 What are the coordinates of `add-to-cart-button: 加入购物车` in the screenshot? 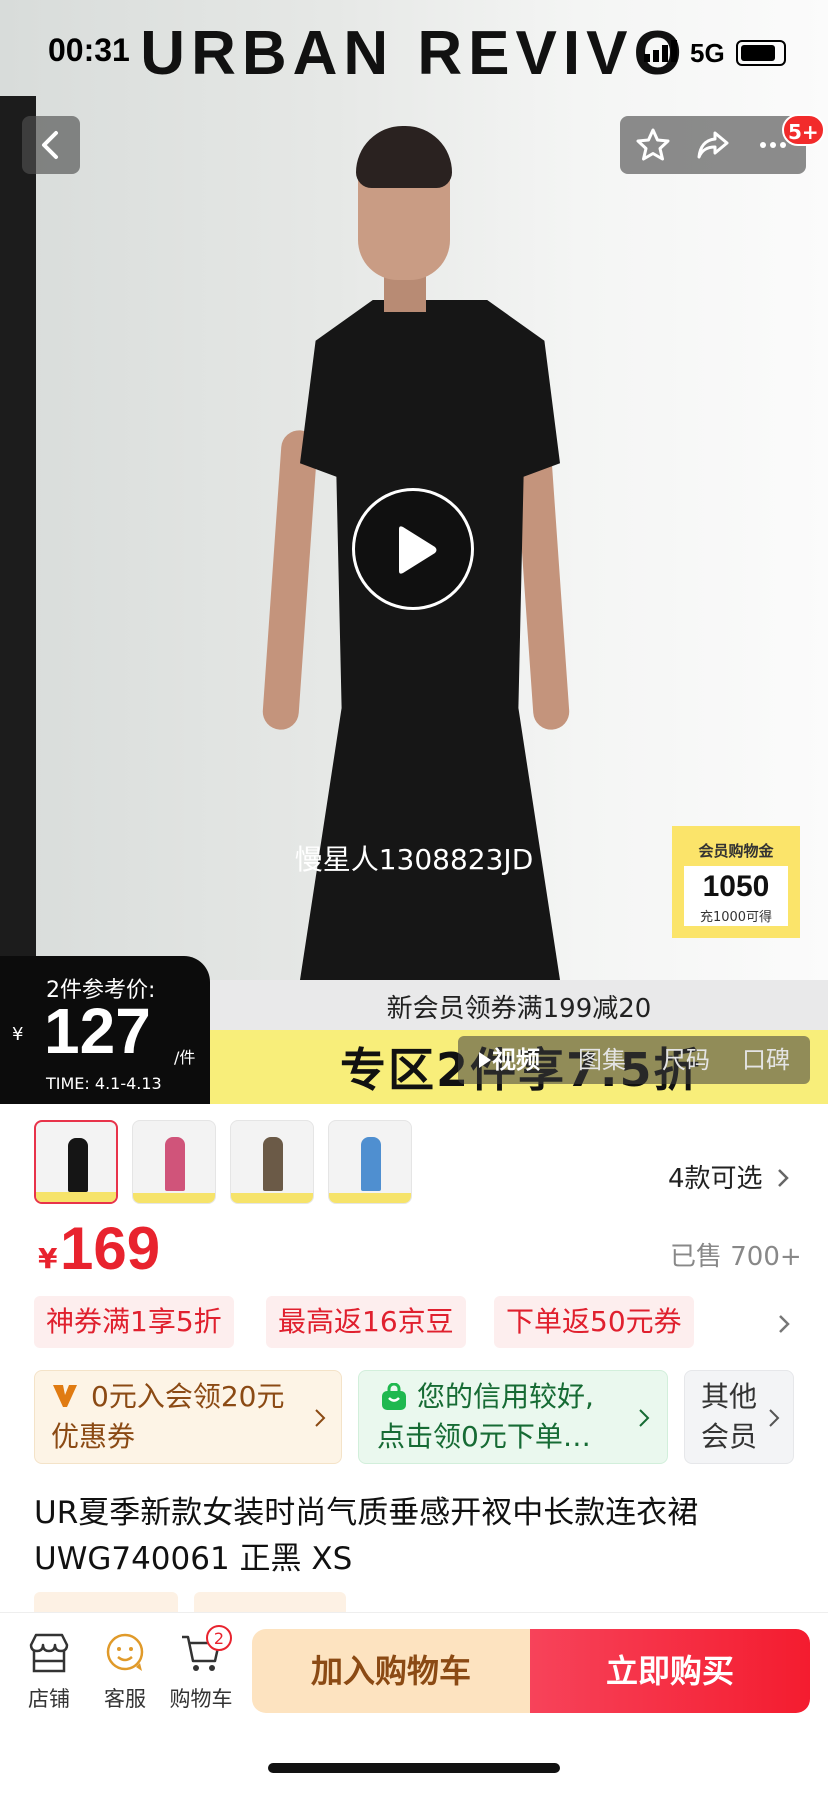 It's located at (391, 1671).